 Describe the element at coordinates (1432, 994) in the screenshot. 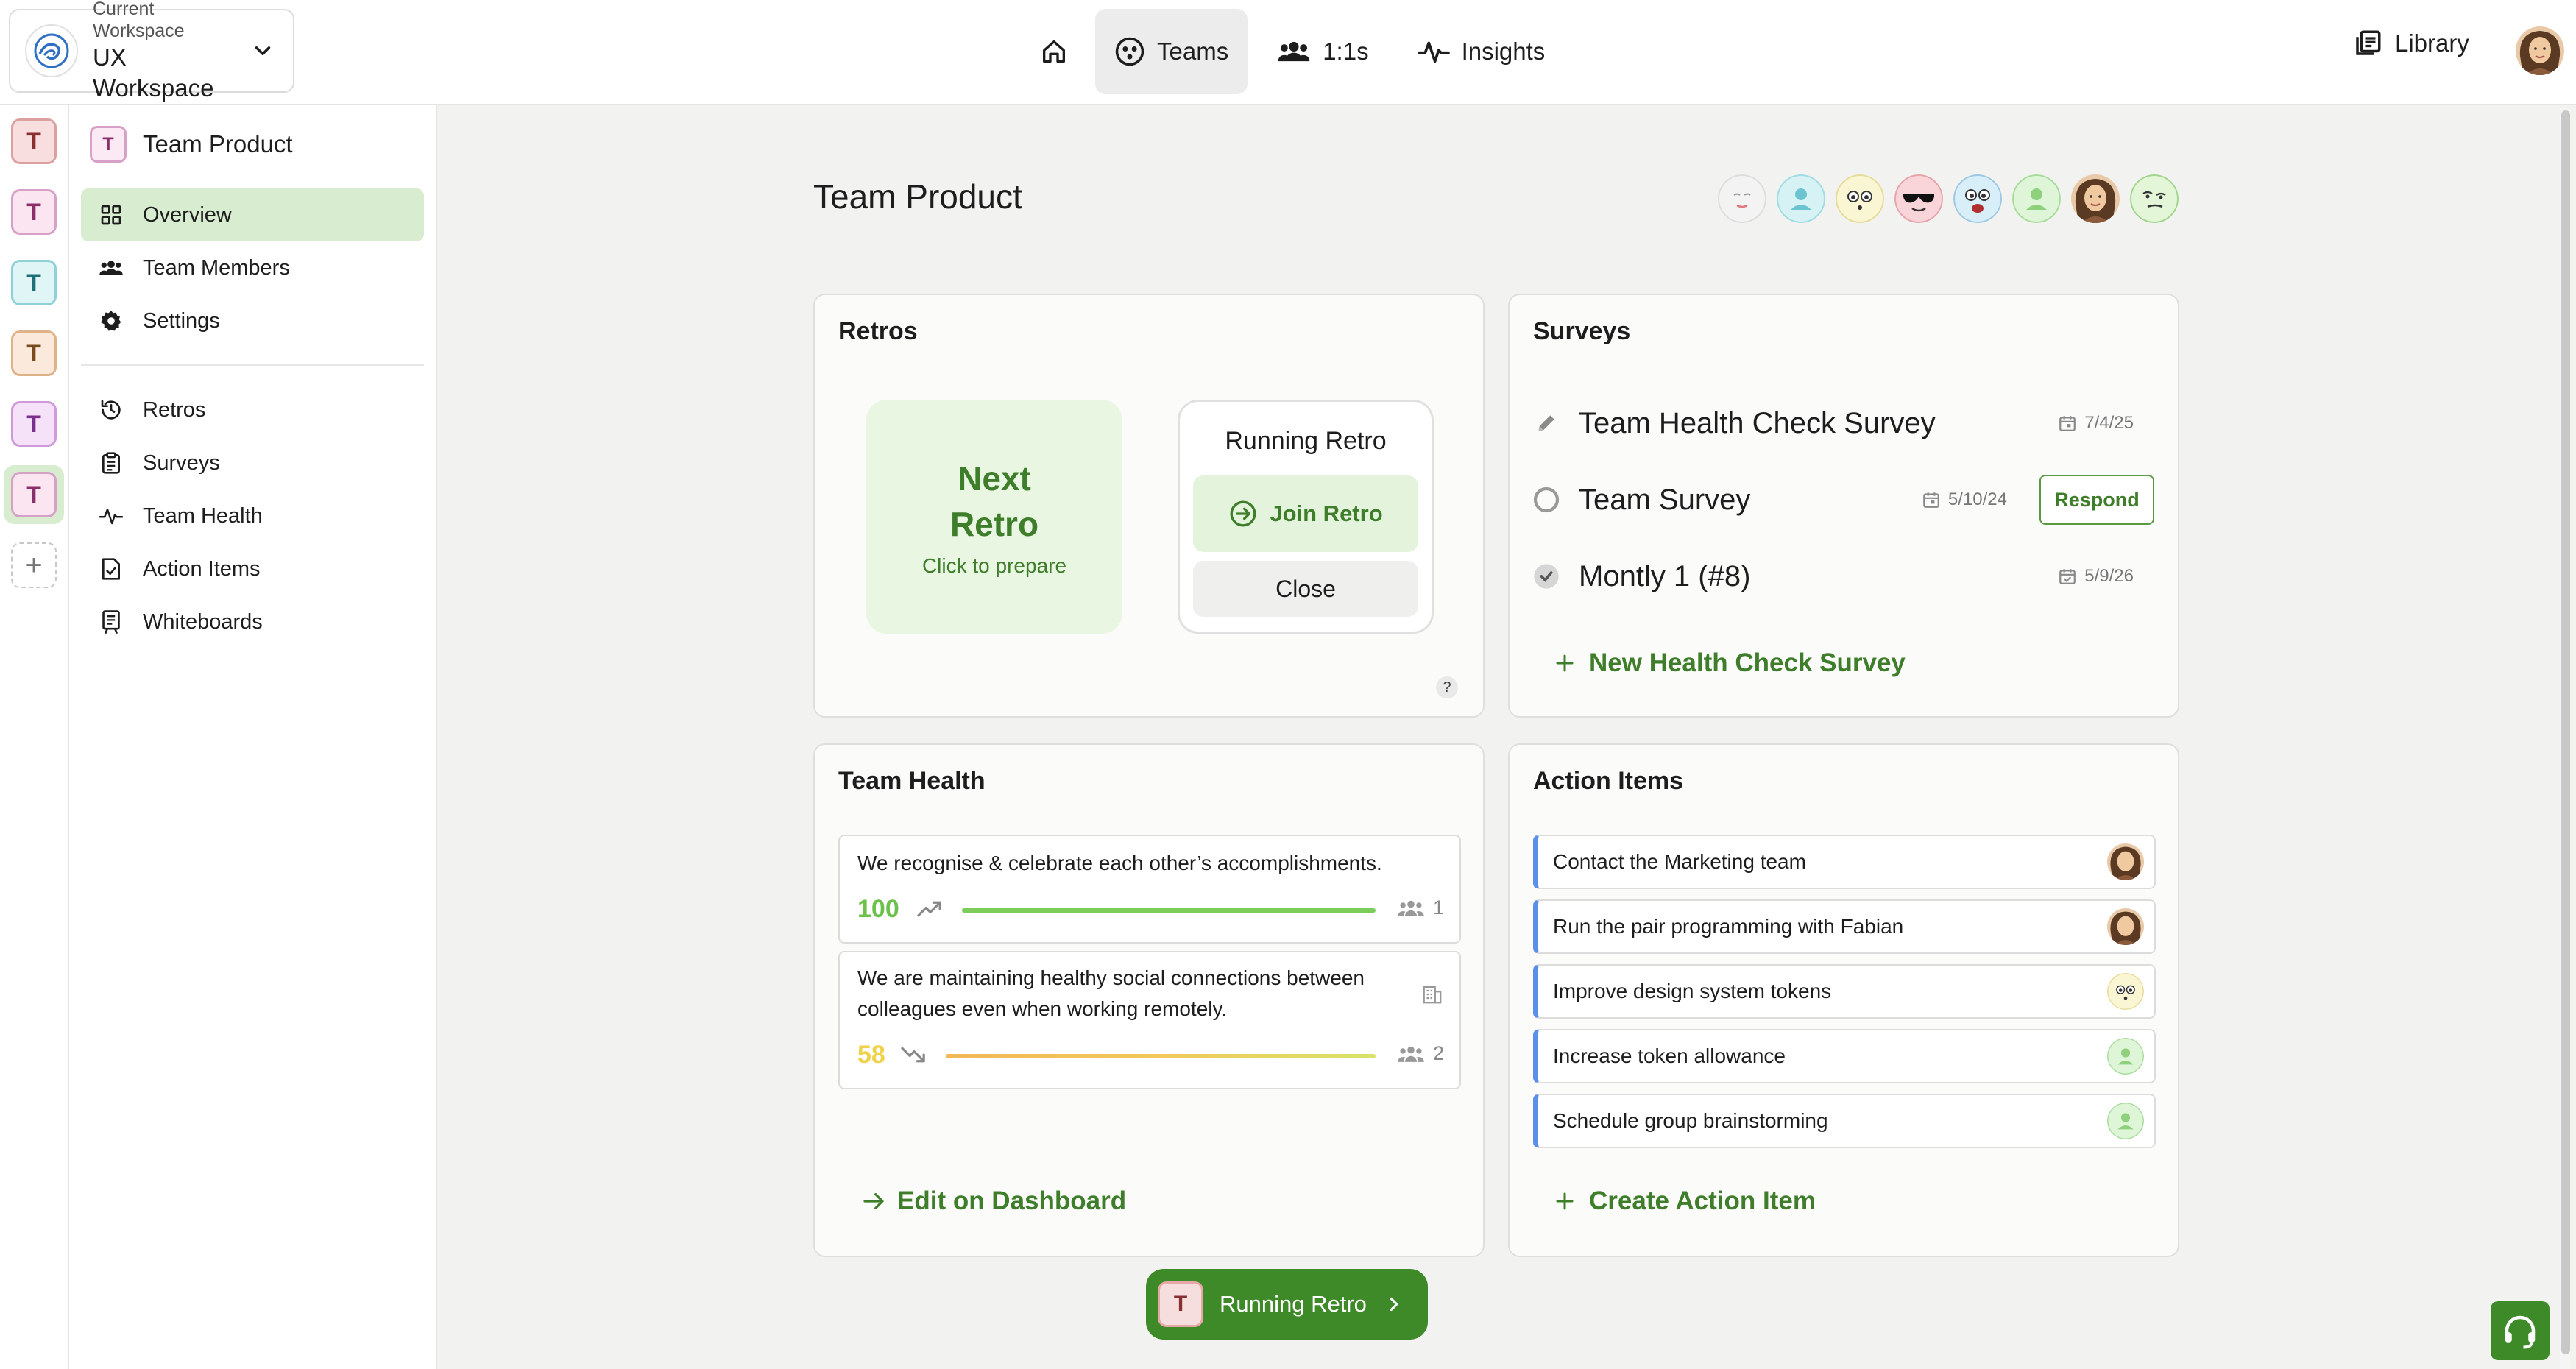

I see `building-icon` at that location.